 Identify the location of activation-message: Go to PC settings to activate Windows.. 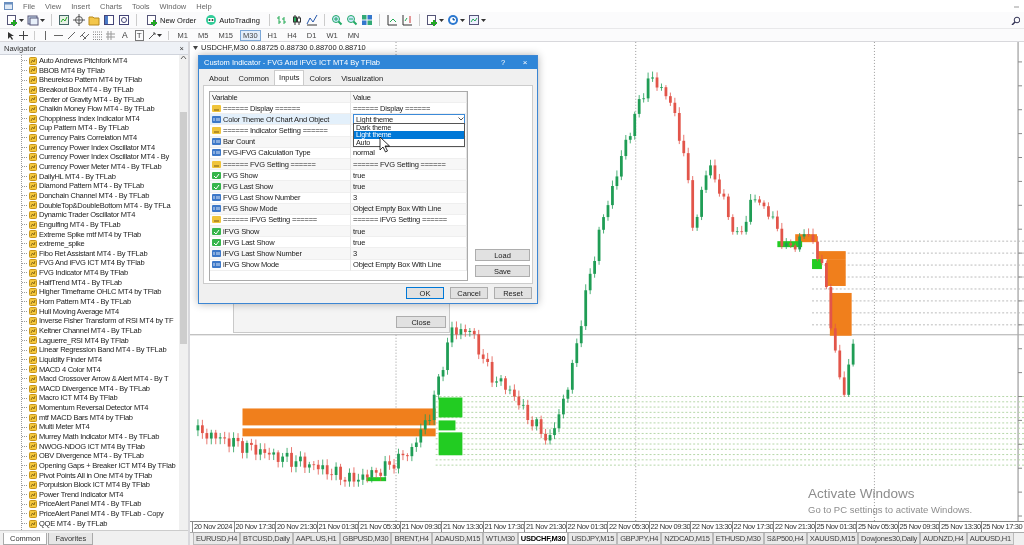
(890, 509).